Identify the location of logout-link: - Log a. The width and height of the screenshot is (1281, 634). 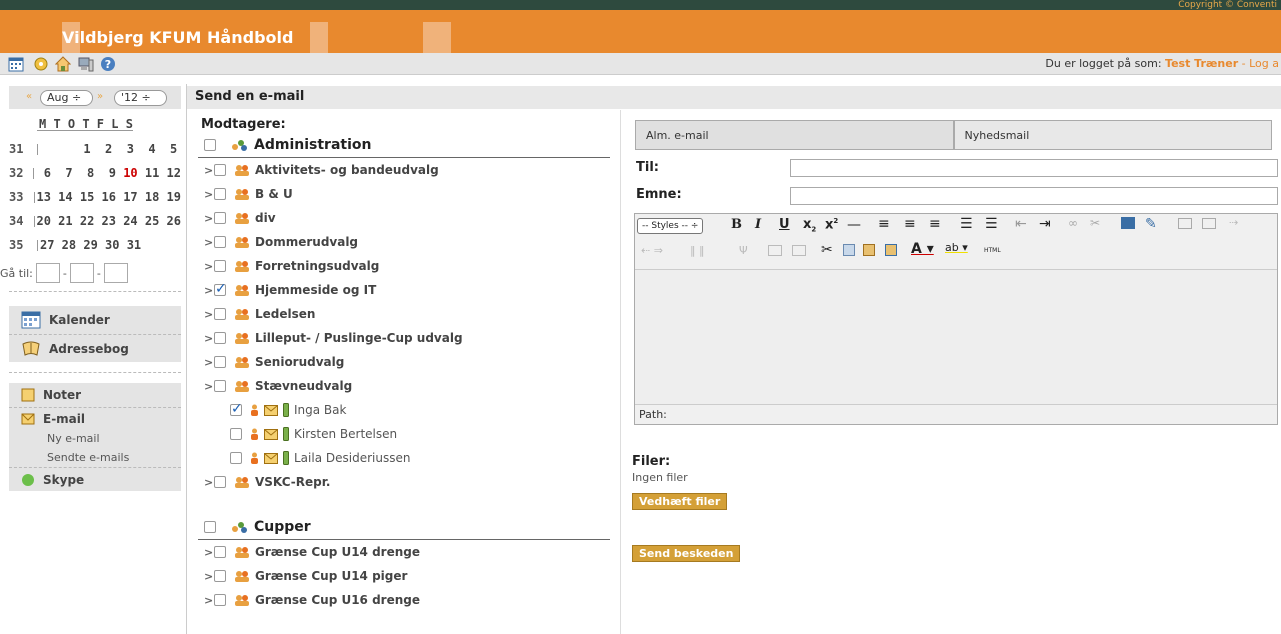
(1258, 63).